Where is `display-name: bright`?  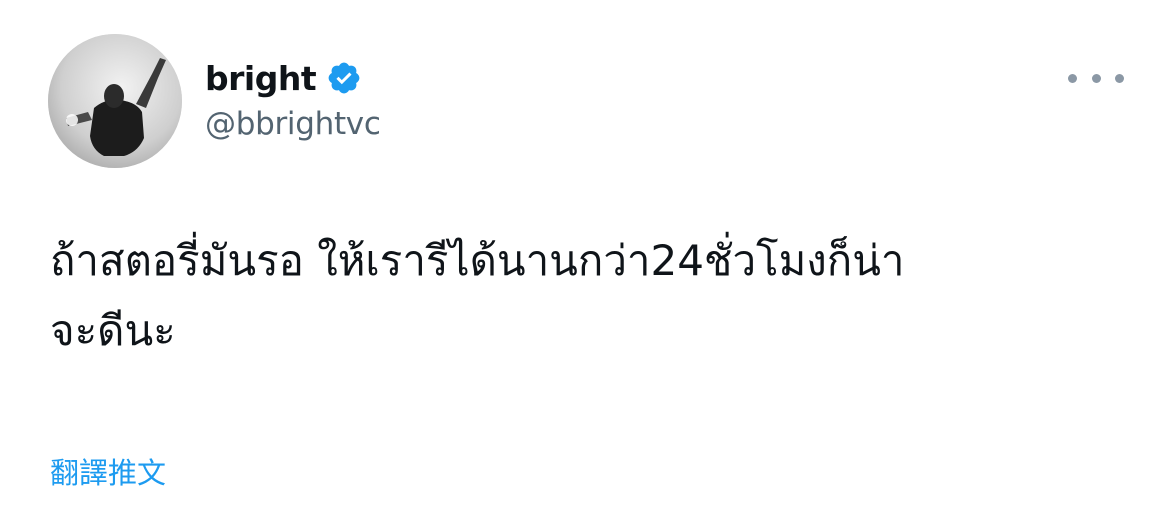
display-name: bright is located at coordinates (261, 78).